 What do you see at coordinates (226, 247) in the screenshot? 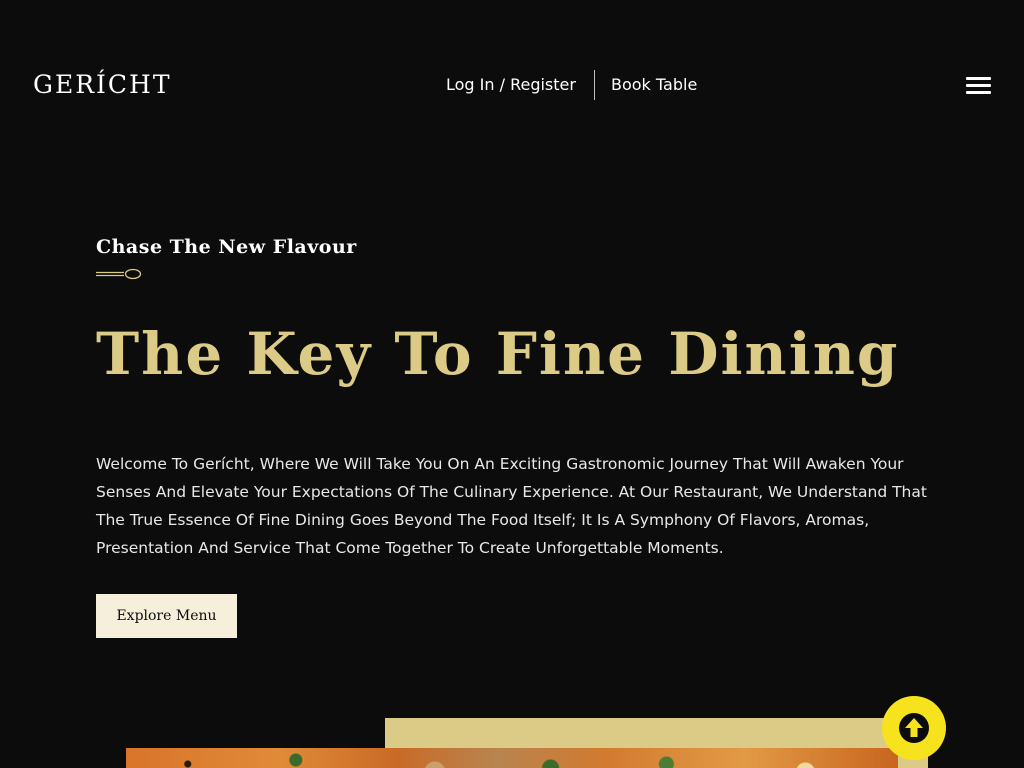
I see `hero-subtitle: Chase The New Flavour` at bounding box center [226, 247].